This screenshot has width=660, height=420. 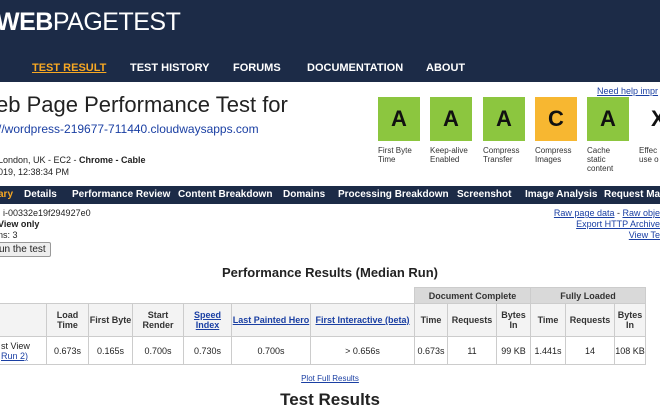 What do you see at coordinates (257, 68) in the screenshot?
I see `nav-forums: FORUMS` at bounding box center [257, 68].